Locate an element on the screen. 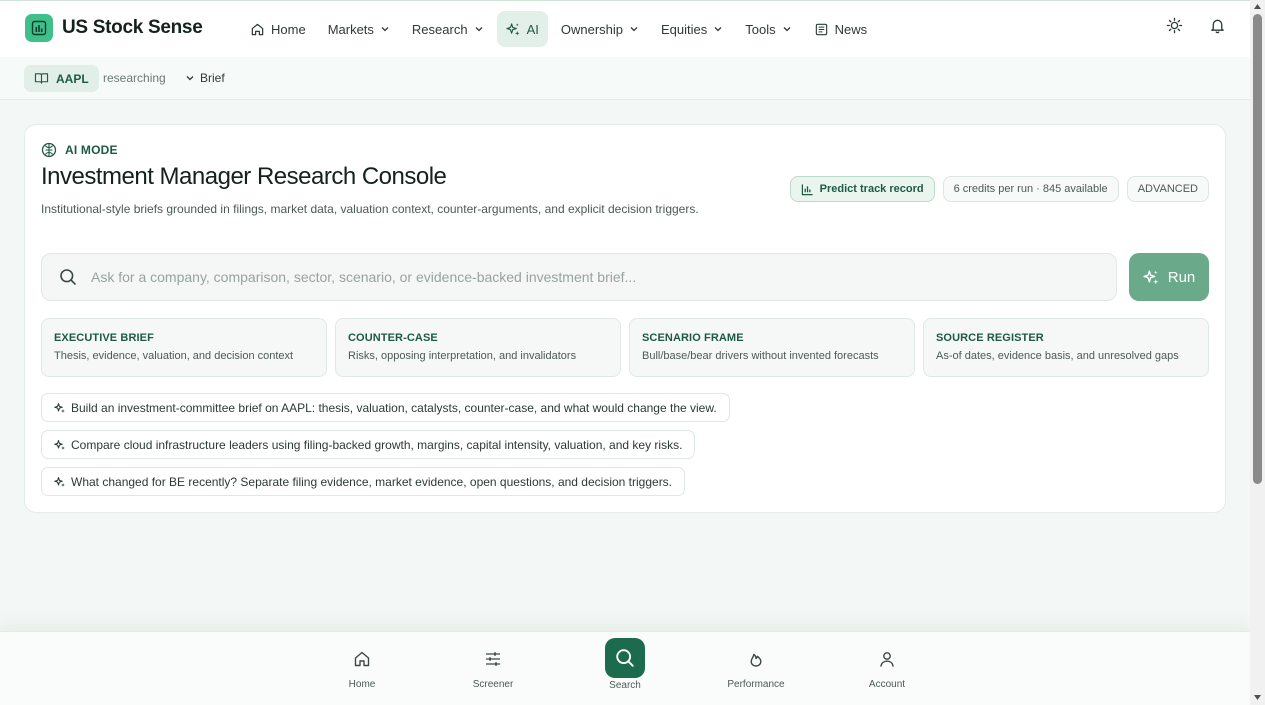 This screenshot has width=1265, height=705. app-logo: US Stock Sense is located at coordinates (114, 28).